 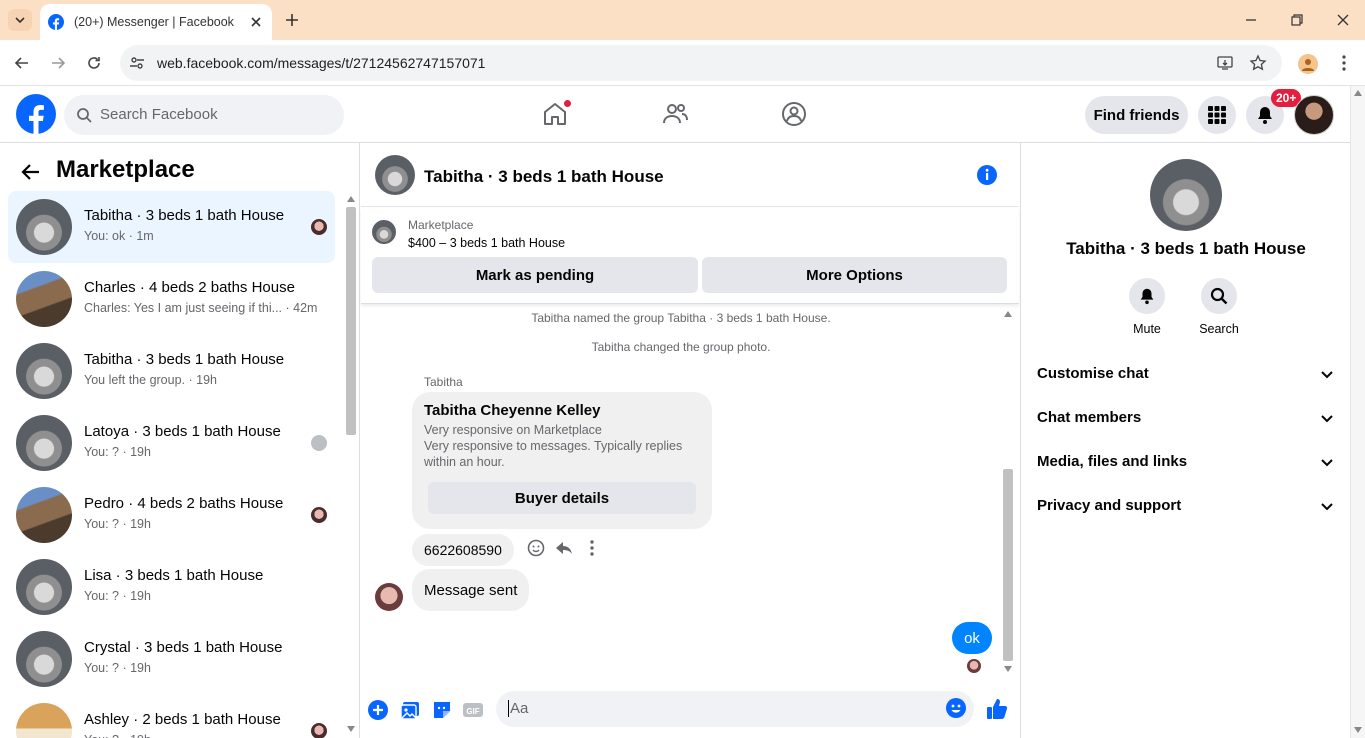 I want to click on tab-search-chevron-icon, so click(x=20, y=20).